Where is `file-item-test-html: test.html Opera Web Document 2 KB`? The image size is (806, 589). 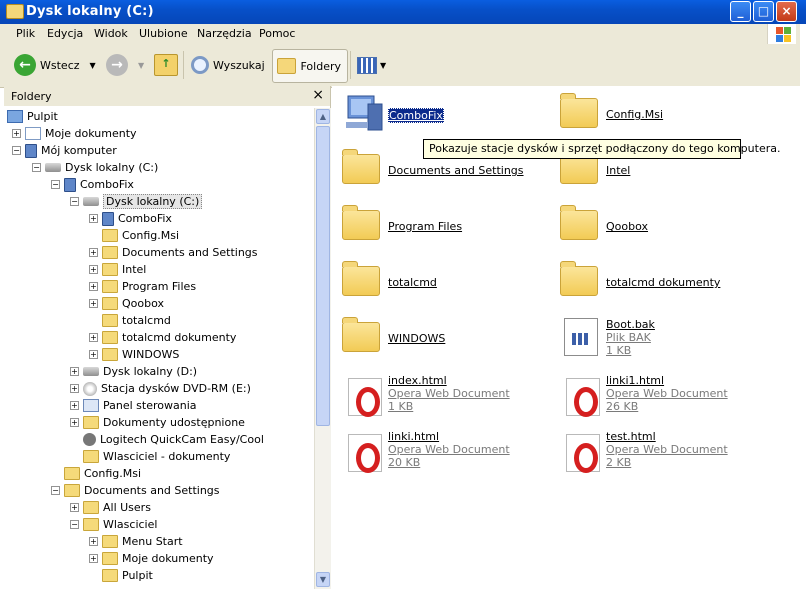
file-item-test-html: test.html Opera Web Document 2 KB is located at coordinates (643, 451).